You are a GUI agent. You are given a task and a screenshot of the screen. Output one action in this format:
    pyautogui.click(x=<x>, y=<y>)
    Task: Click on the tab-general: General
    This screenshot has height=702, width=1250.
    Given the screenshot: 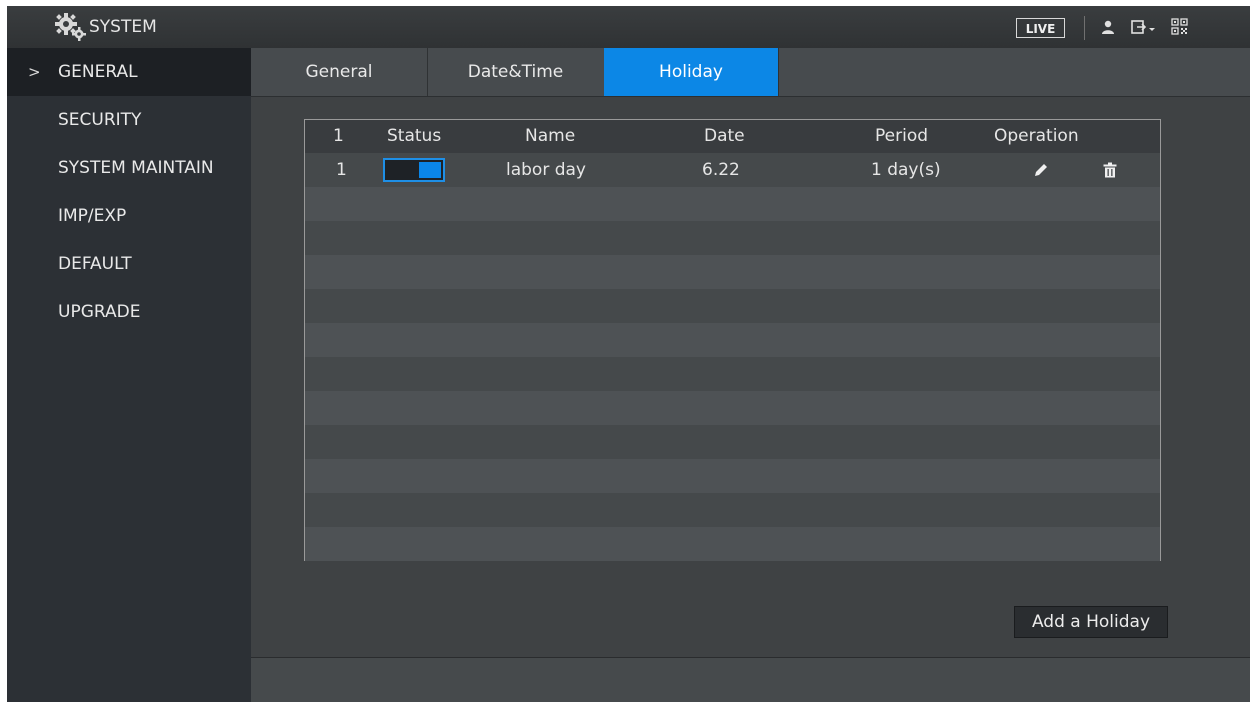 What is the action you would take?
    pyautogui.click(x=339, y=72)
    